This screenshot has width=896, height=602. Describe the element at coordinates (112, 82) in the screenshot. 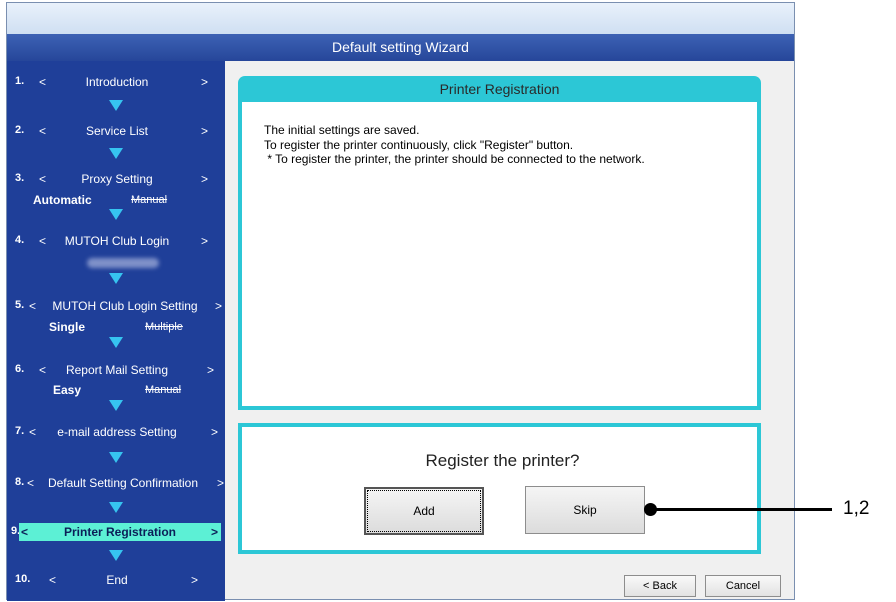

I see `step-introduction: 1. < Introduction >` at that location.